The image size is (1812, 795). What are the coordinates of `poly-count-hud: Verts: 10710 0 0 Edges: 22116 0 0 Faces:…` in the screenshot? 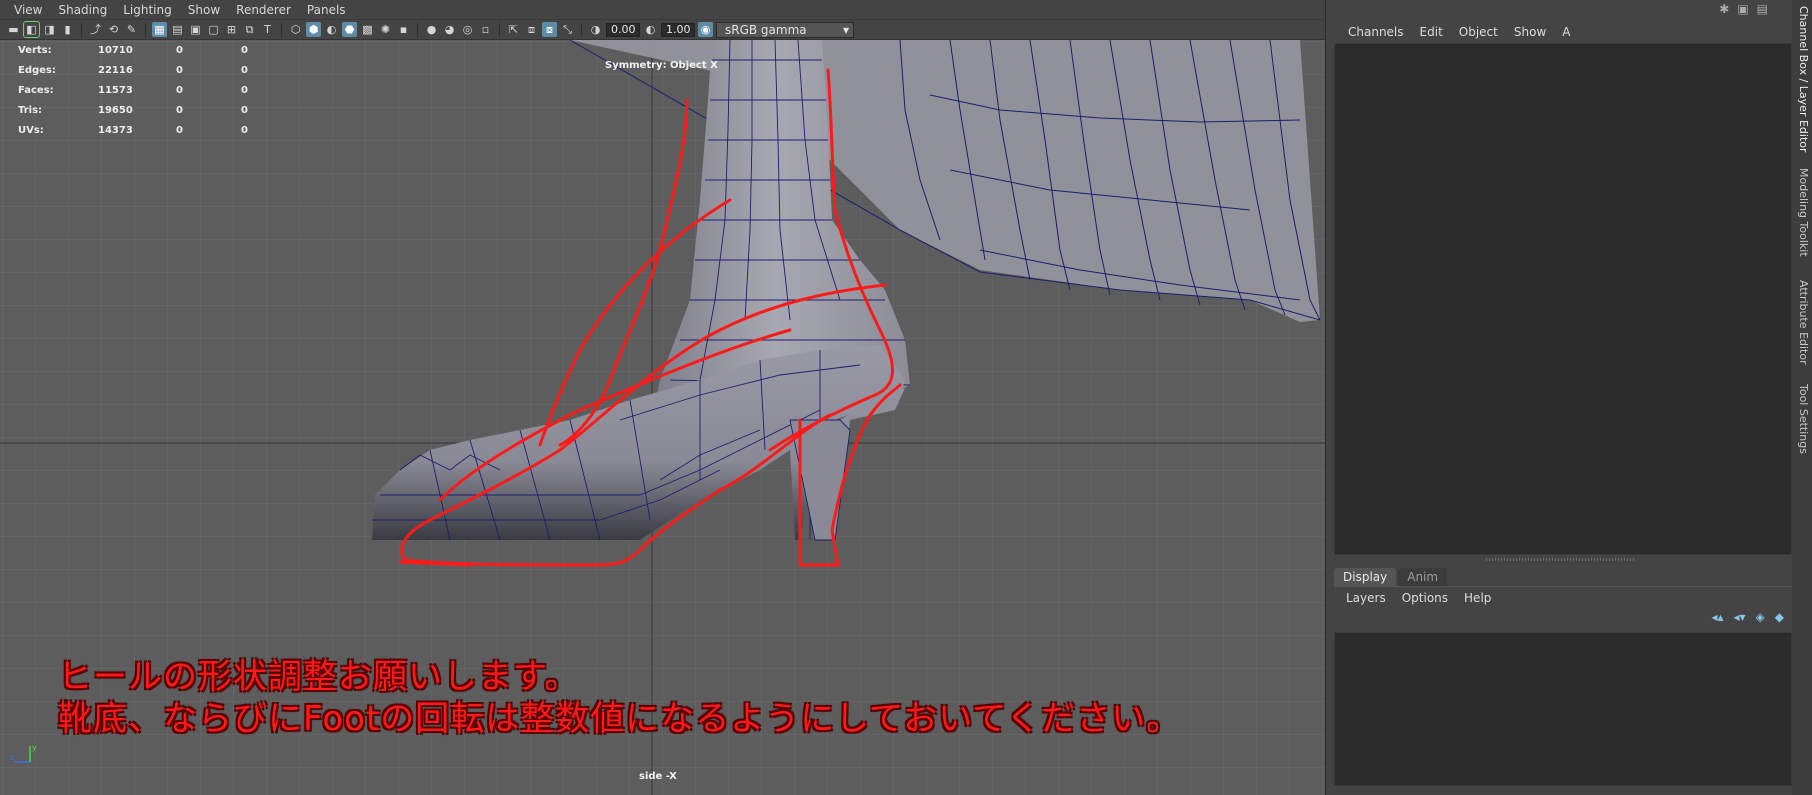 It's located at (149, 90).